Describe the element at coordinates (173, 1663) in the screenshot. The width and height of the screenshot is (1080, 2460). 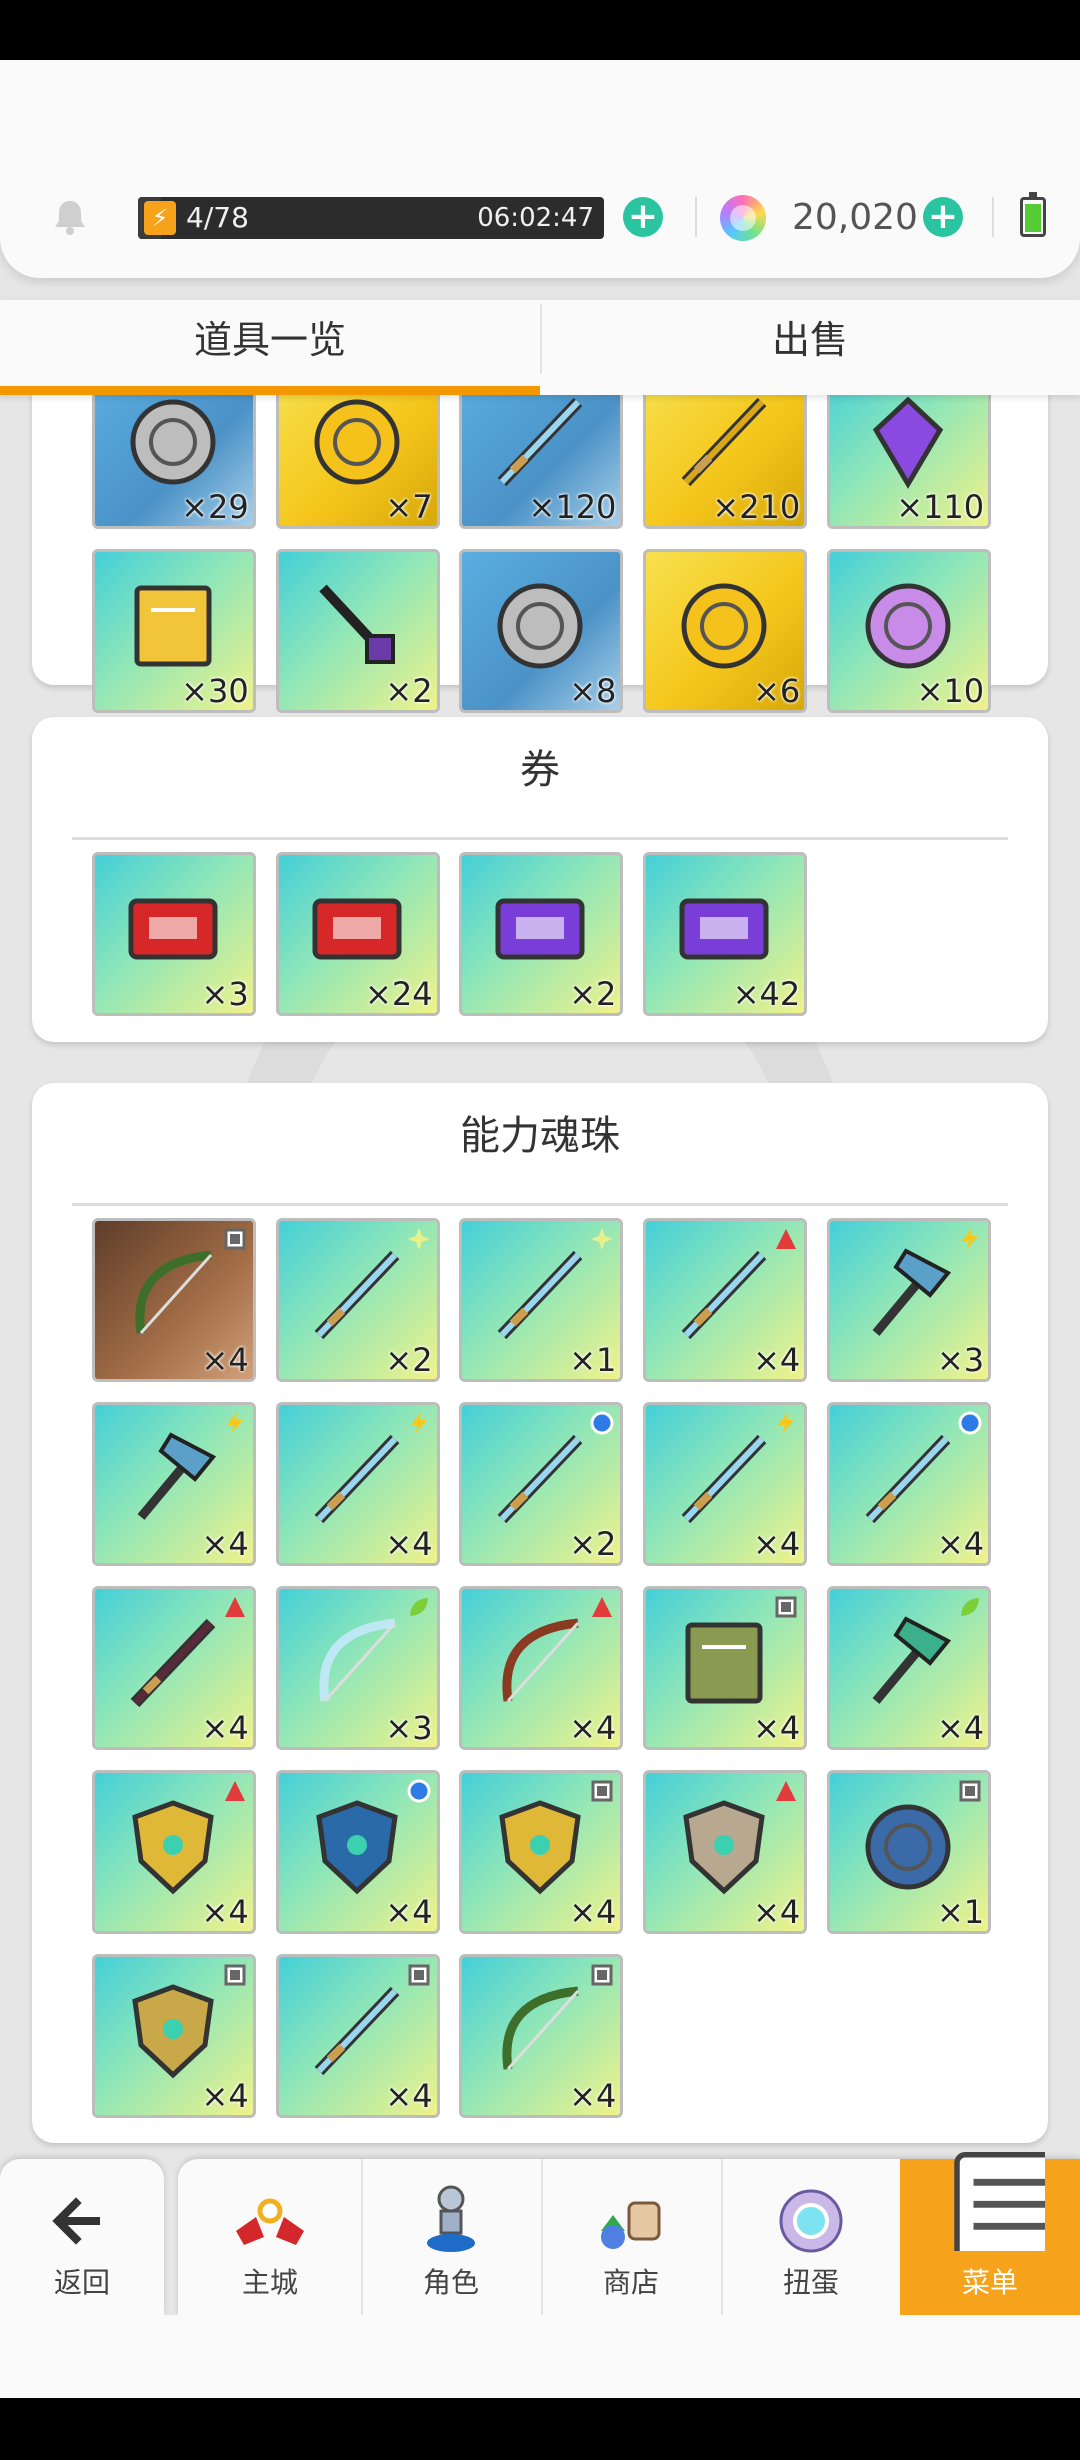
I see `dark-spear-icon` at that location.